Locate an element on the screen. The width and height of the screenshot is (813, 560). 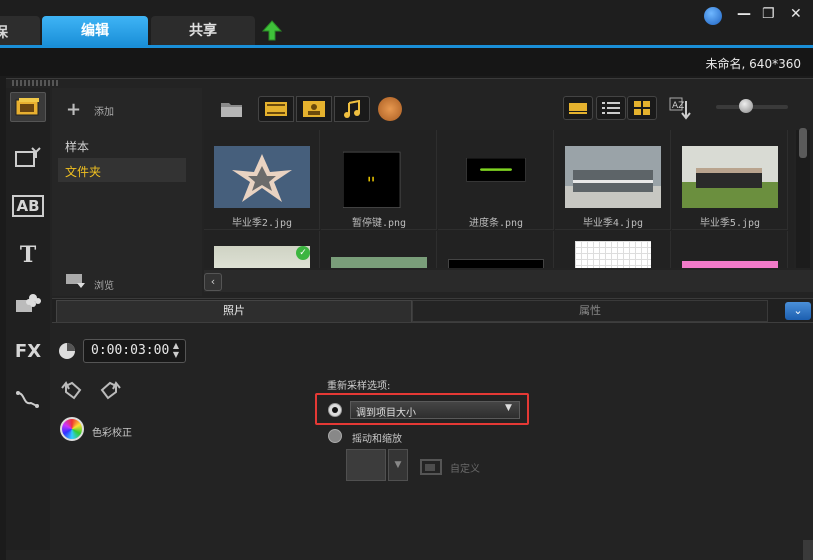
svg-text: AZ is located at coordinates (678, 106).